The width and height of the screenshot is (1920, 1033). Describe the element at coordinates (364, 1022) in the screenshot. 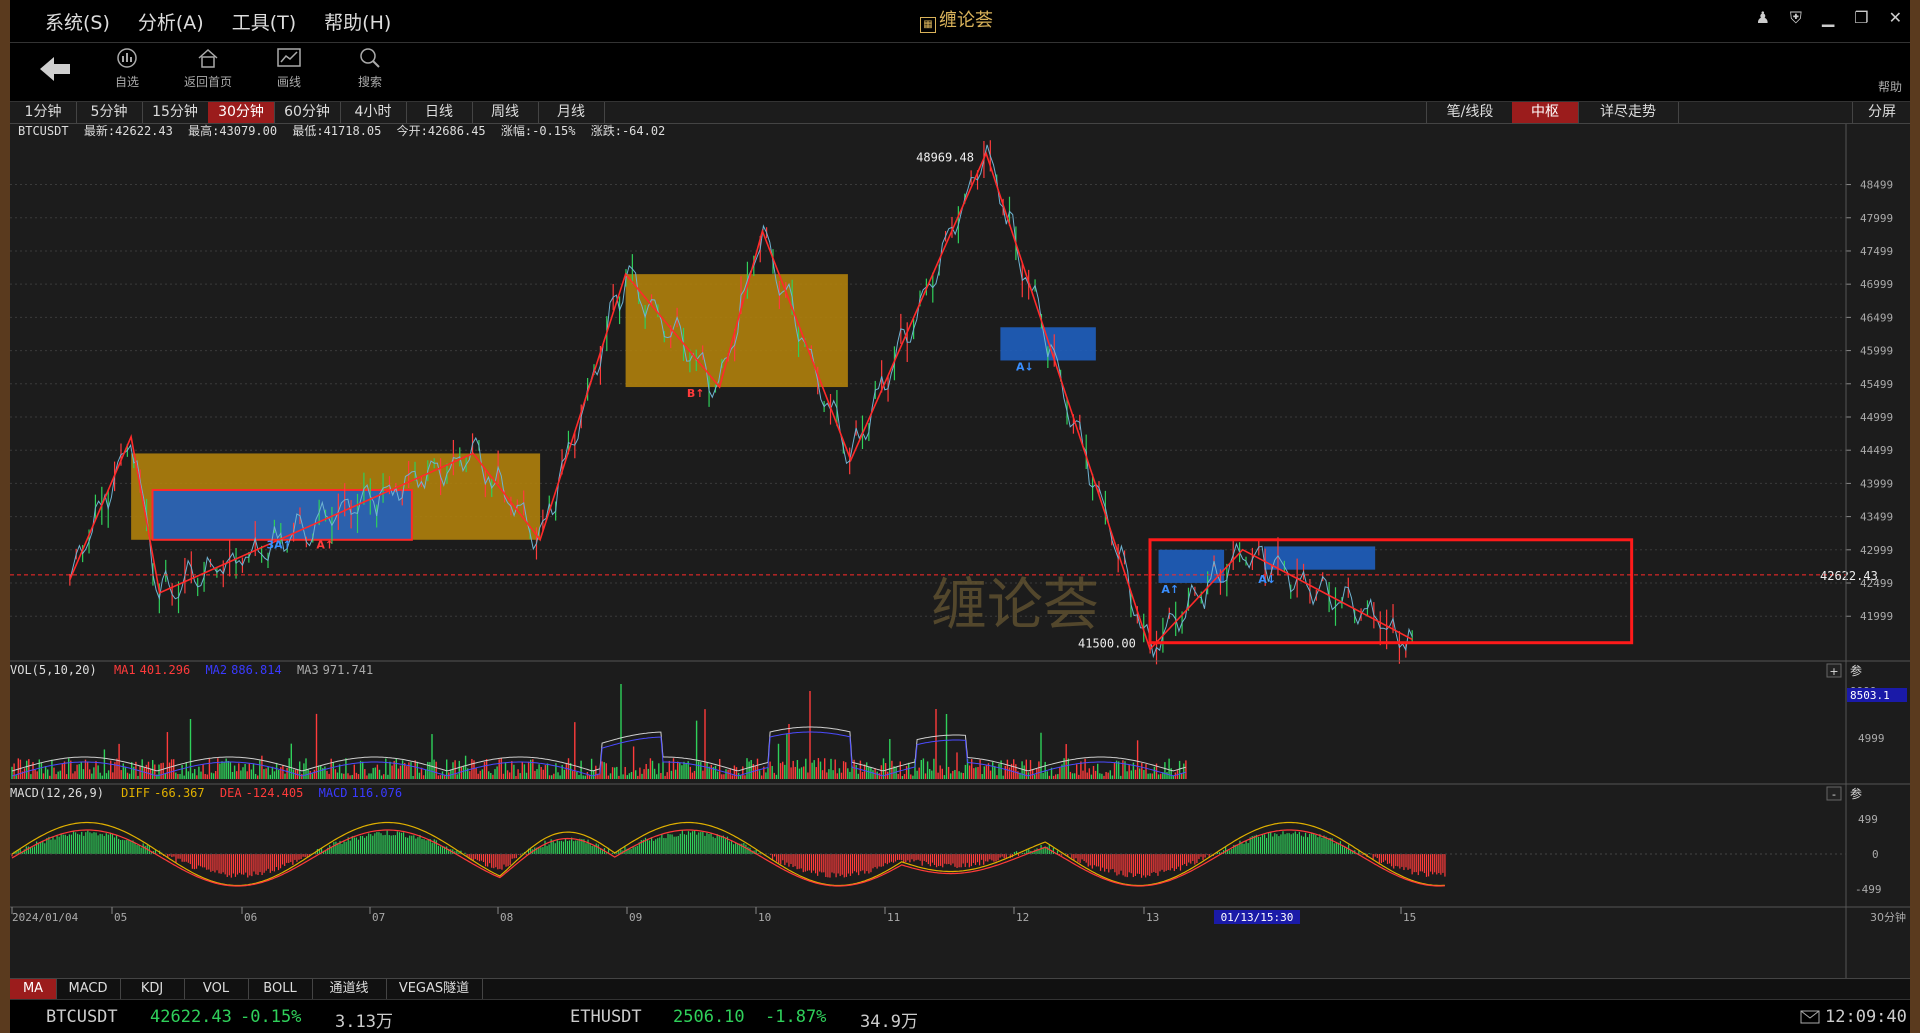

I see `status-volume-1: 3.13万` at that location.